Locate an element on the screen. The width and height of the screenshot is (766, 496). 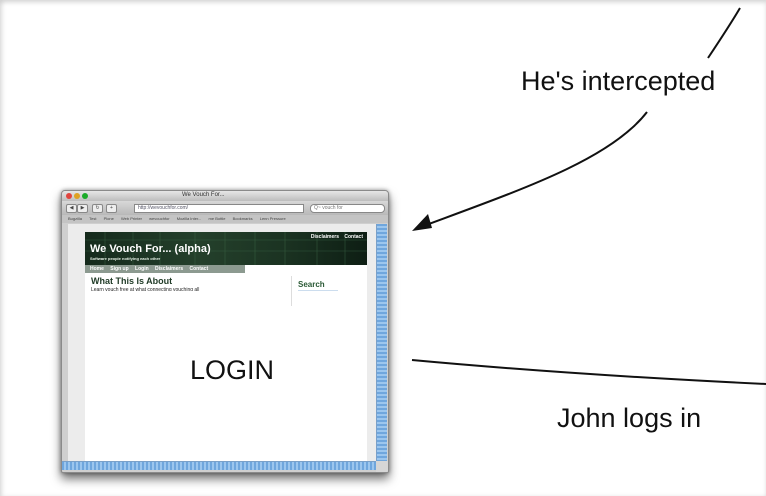
banner-link-contact: Contact is located at coordinates (353, 237).